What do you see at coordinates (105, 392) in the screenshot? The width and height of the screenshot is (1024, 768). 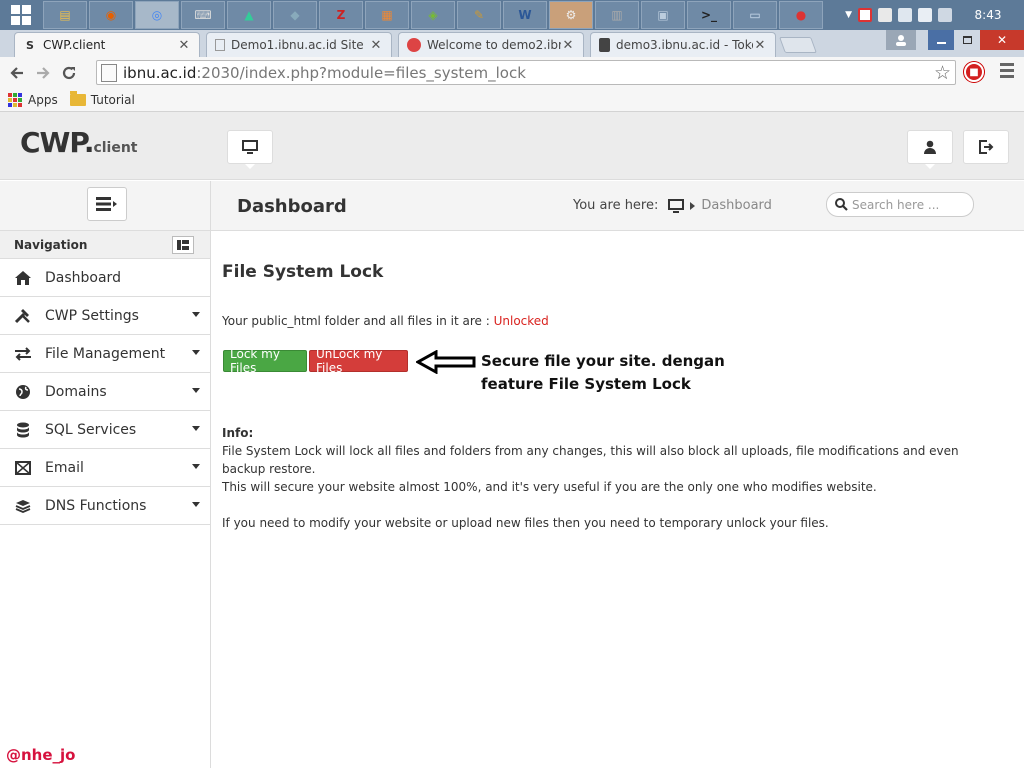 I see `sidebar-item-domains: Domains` at bounding box center [105, 392].